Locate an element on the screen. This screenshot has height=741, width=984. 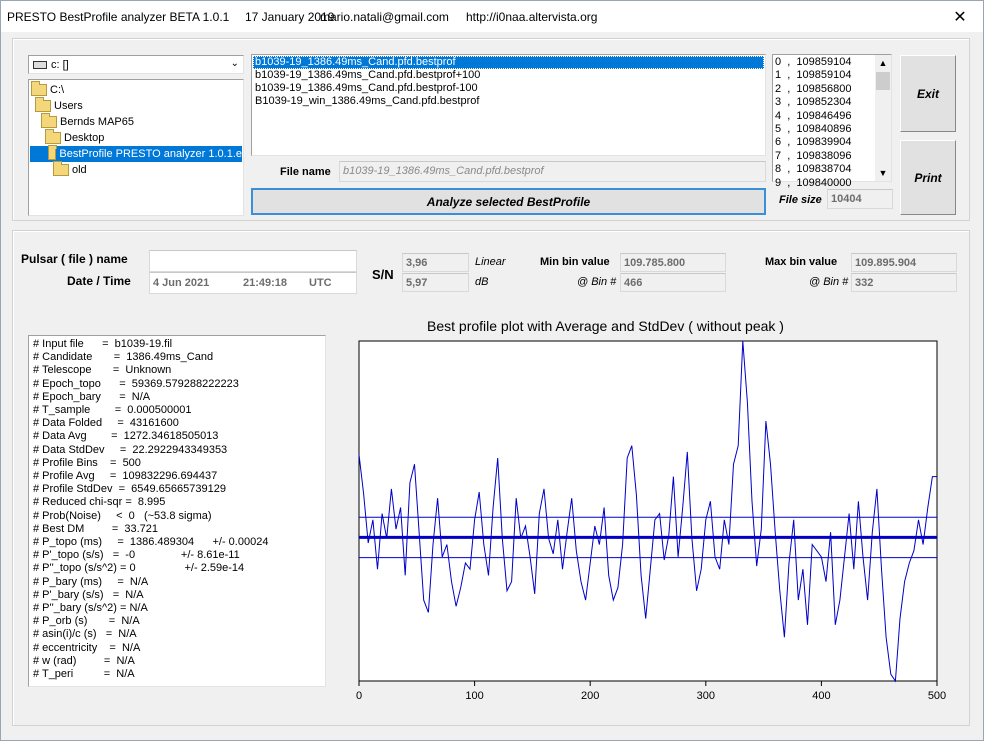
info-line: # Epoch_topo = 59369.579288222223 is located at coordinates (136, 383).